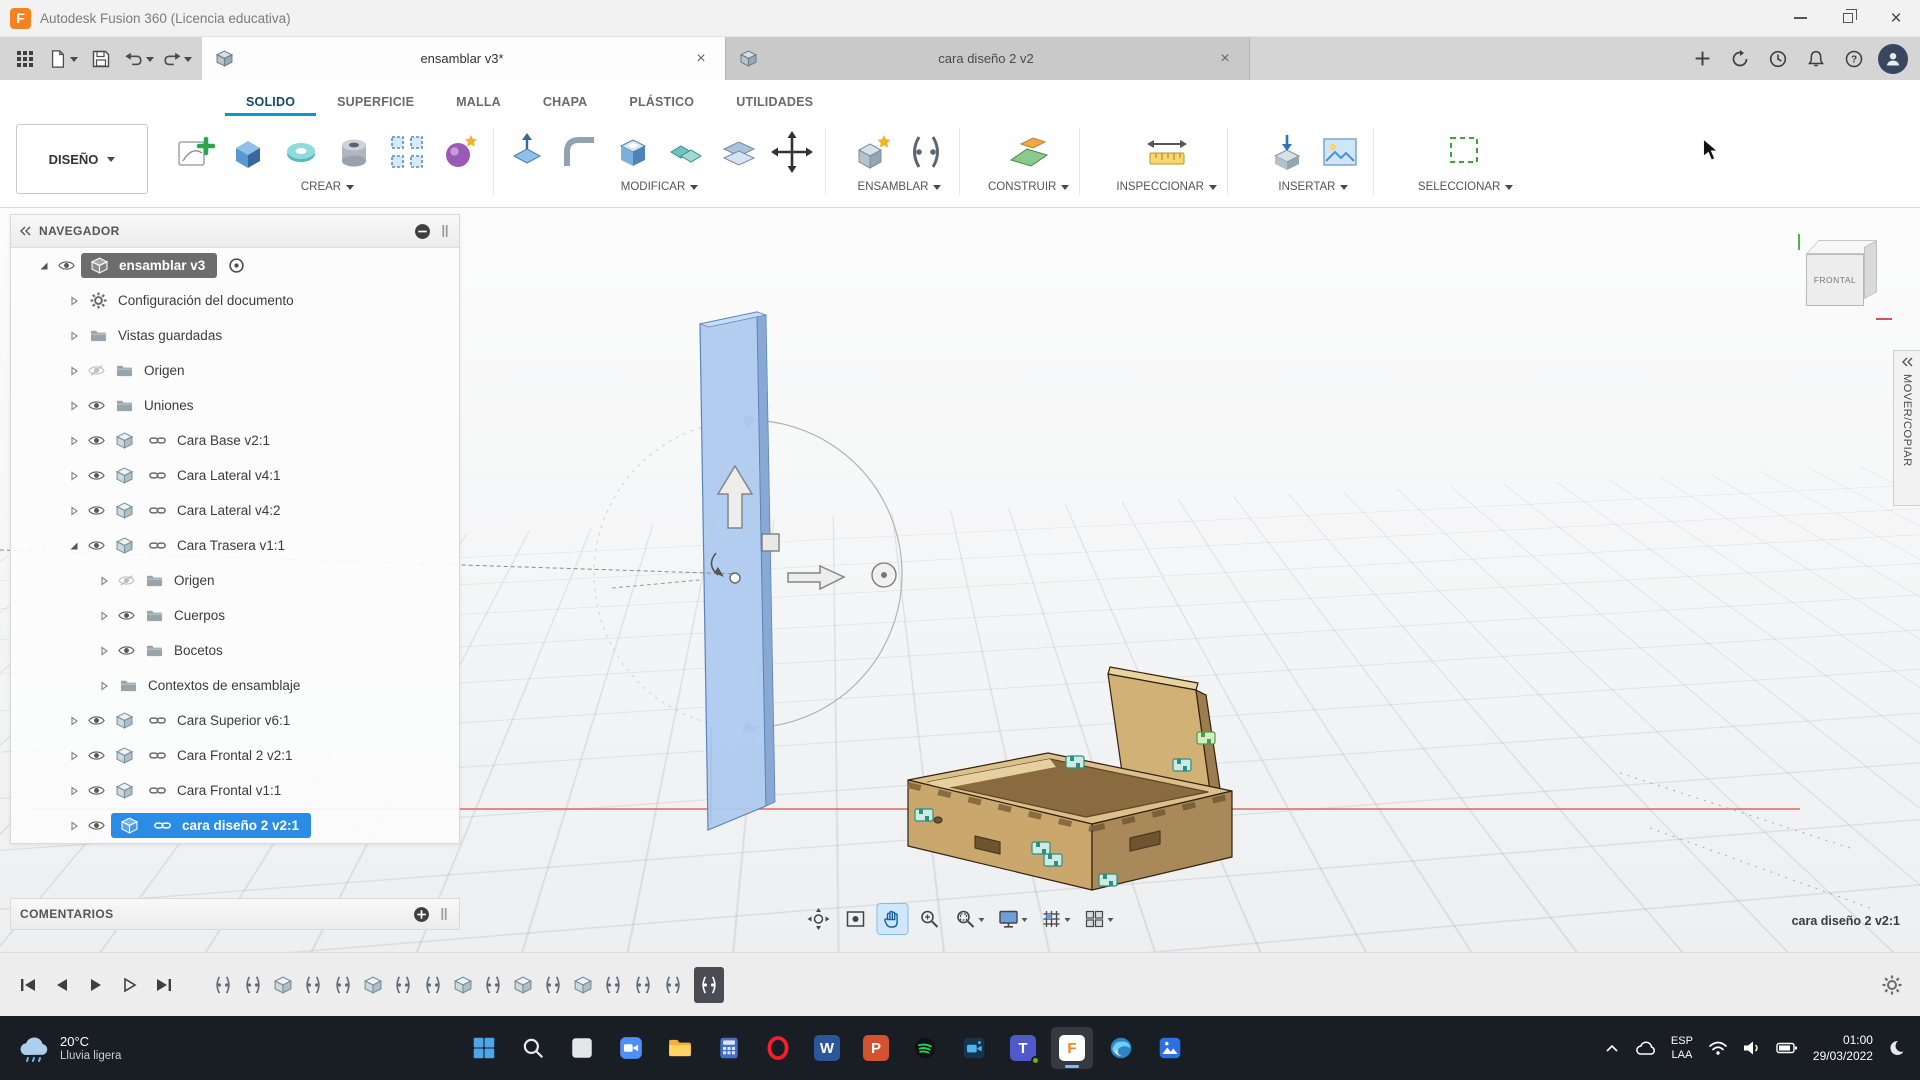 This screenshot has height=1080, width=1920. I want to click on minimize-button, so click(1800, 18).